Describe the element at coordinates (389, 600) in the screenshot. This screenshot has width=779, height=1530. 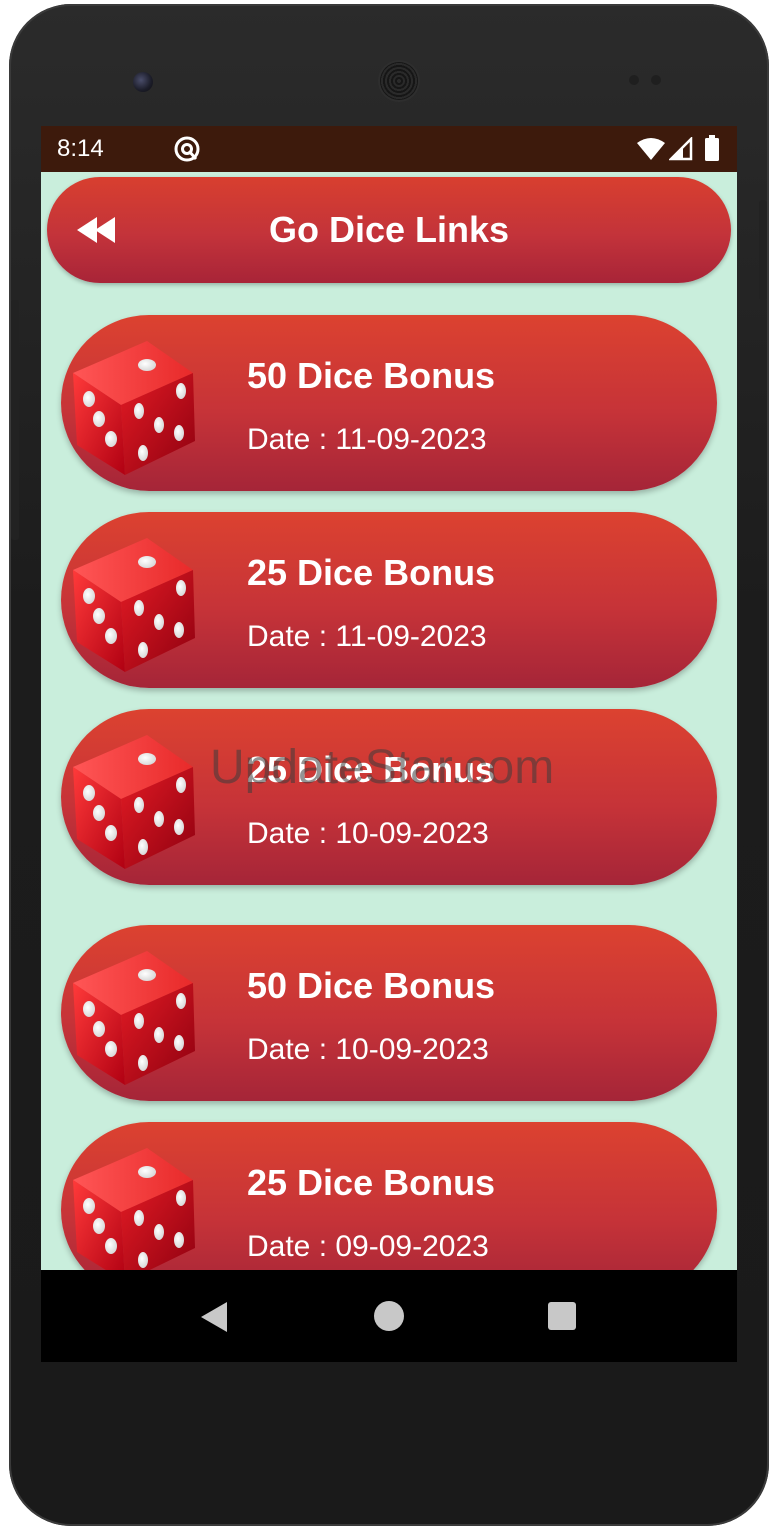
I see `bonus-link-card: 25 Dice Bonus Date : 11-09-2023` at that location.